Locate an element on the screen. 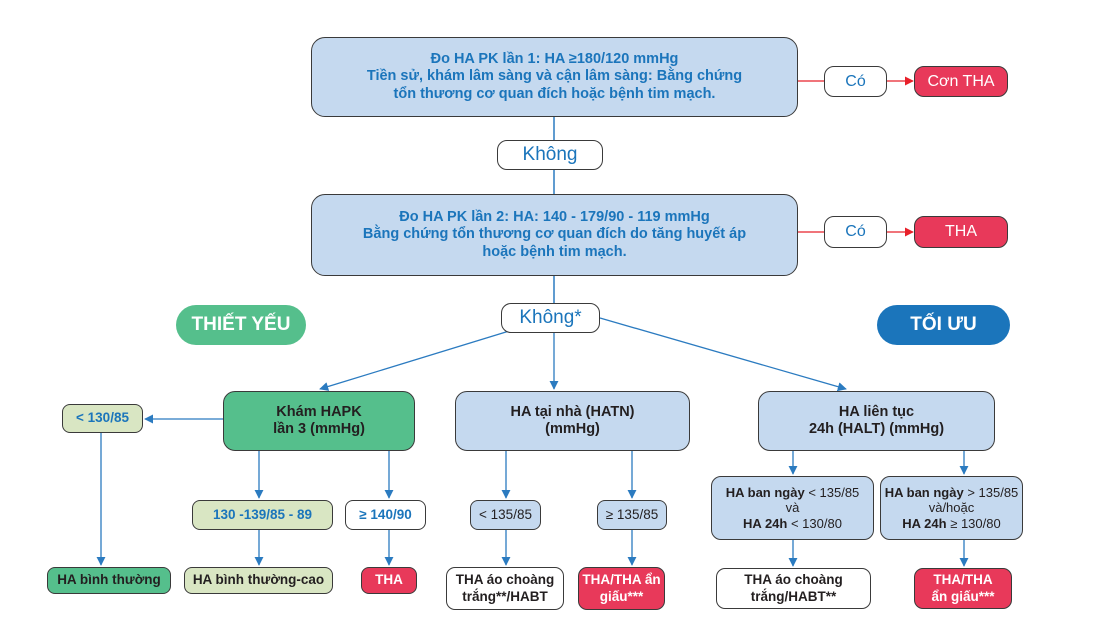 This screenshot has width=1096, height=632. ambulatory-high-result: THA/THA ẩn giấu*** is located at coordinates (963, 588).